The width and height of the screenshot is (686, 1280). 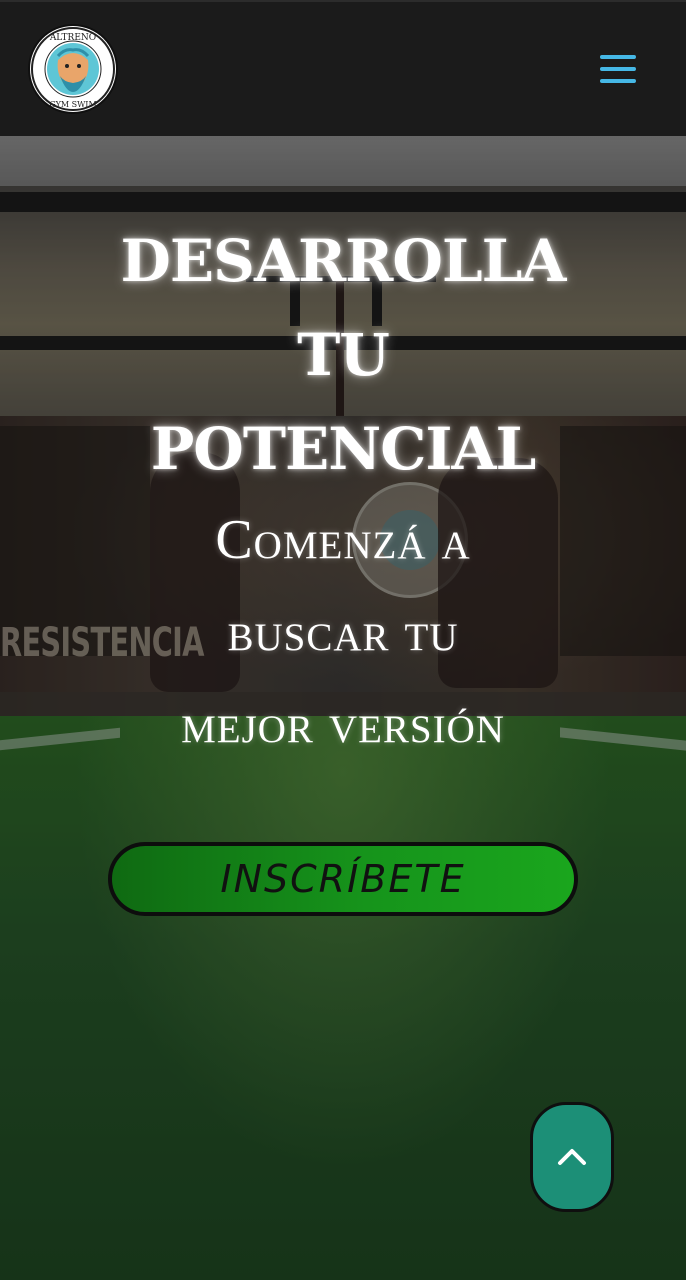 I want to click on signup-button: INSCRÍBETE, so click(x=343, y=879).